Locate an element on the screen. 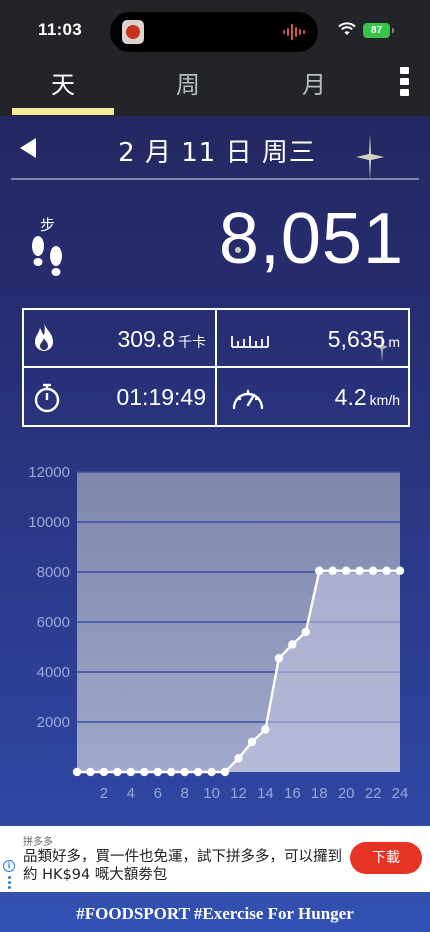 Image resolution: width=430 pixels, height=932 pixels. more-menu-button is located at coordinates (404, 81).